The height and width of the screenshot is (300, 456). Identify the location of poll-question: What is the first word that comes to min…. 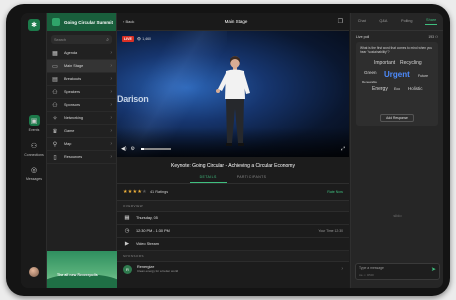
(396, 50).